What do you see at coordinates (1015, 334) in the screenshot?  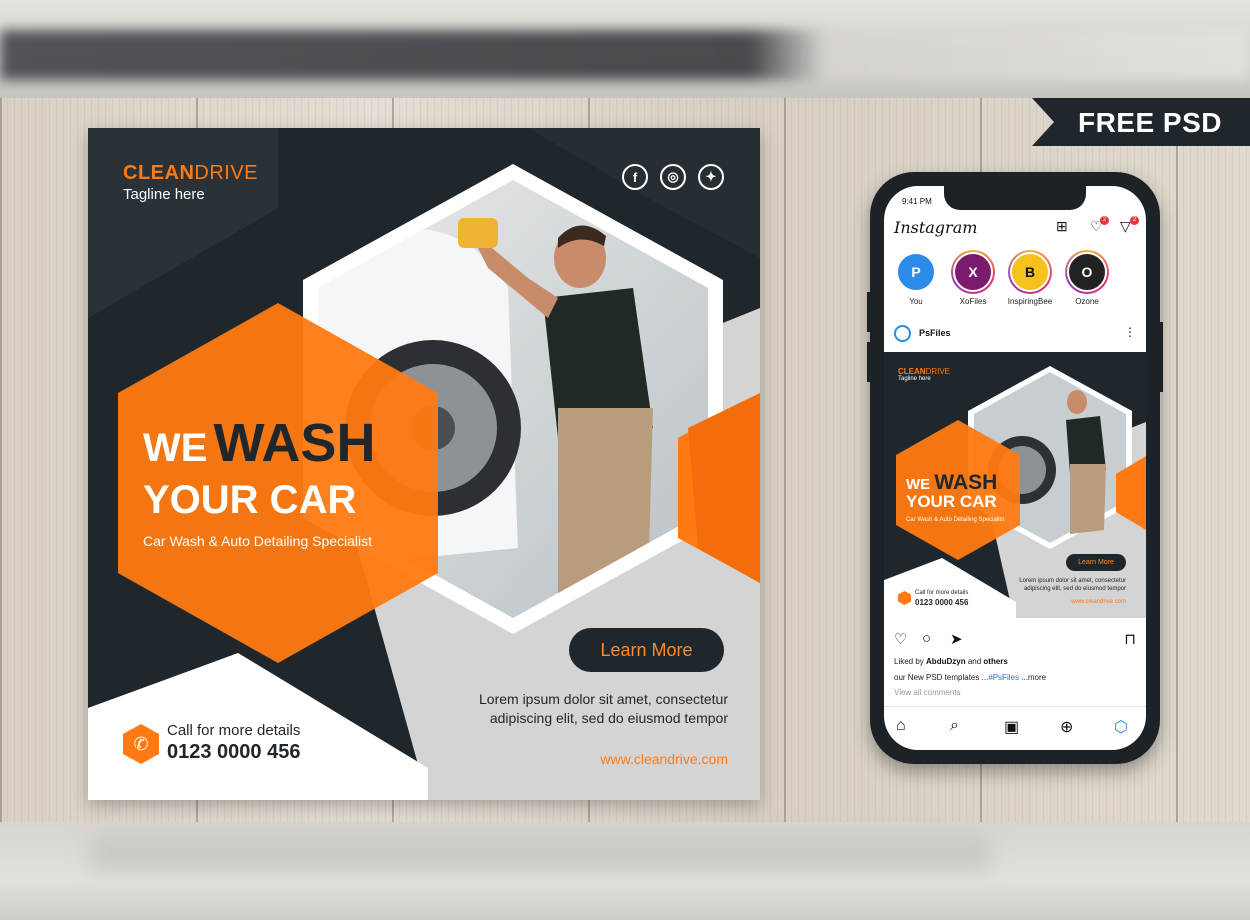 I see `post-header: PsFiles ⋮` at bounding box center [1015, 334].